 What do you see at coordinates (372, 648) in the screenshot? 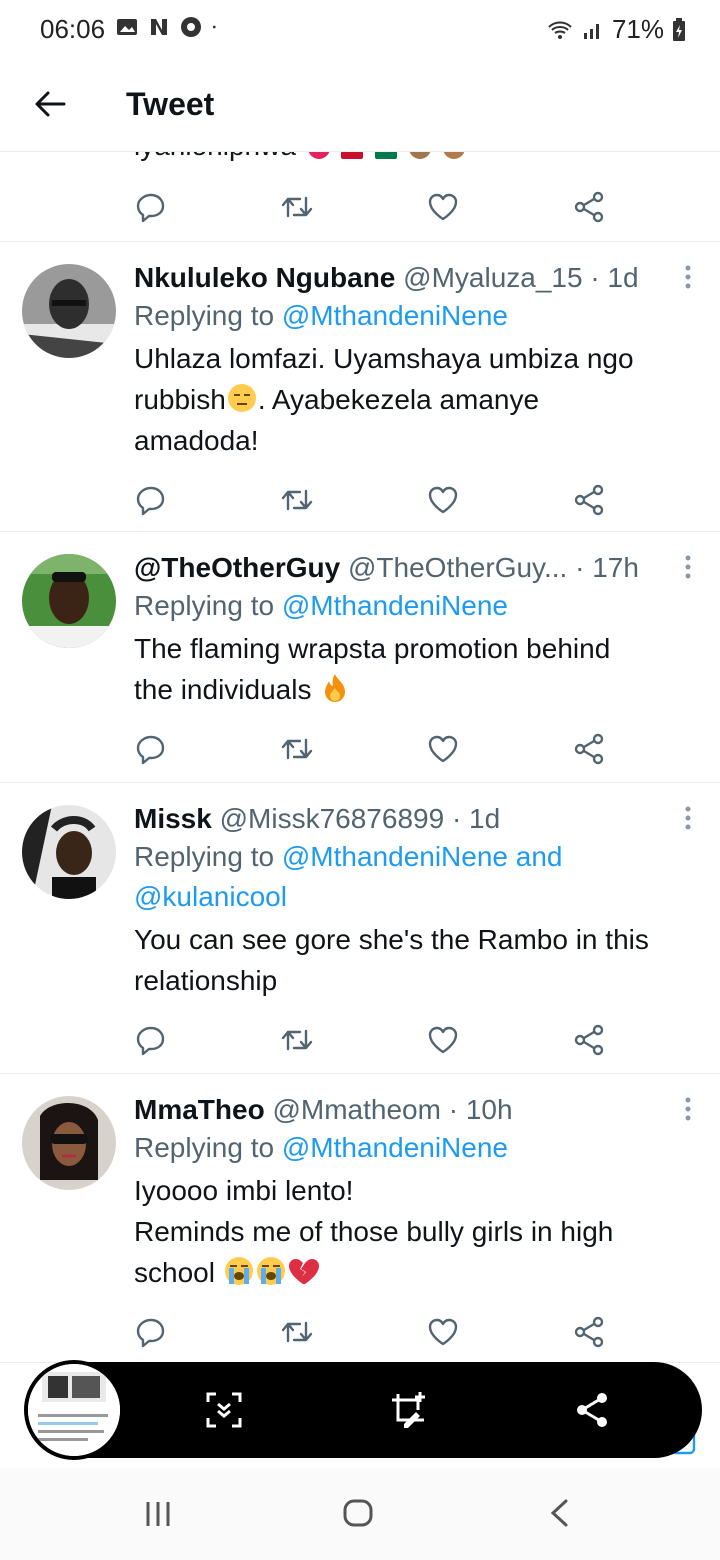
I see `tweet-text-line: The flaming wrapsta promotion behind` at bounding box center [372, 648].